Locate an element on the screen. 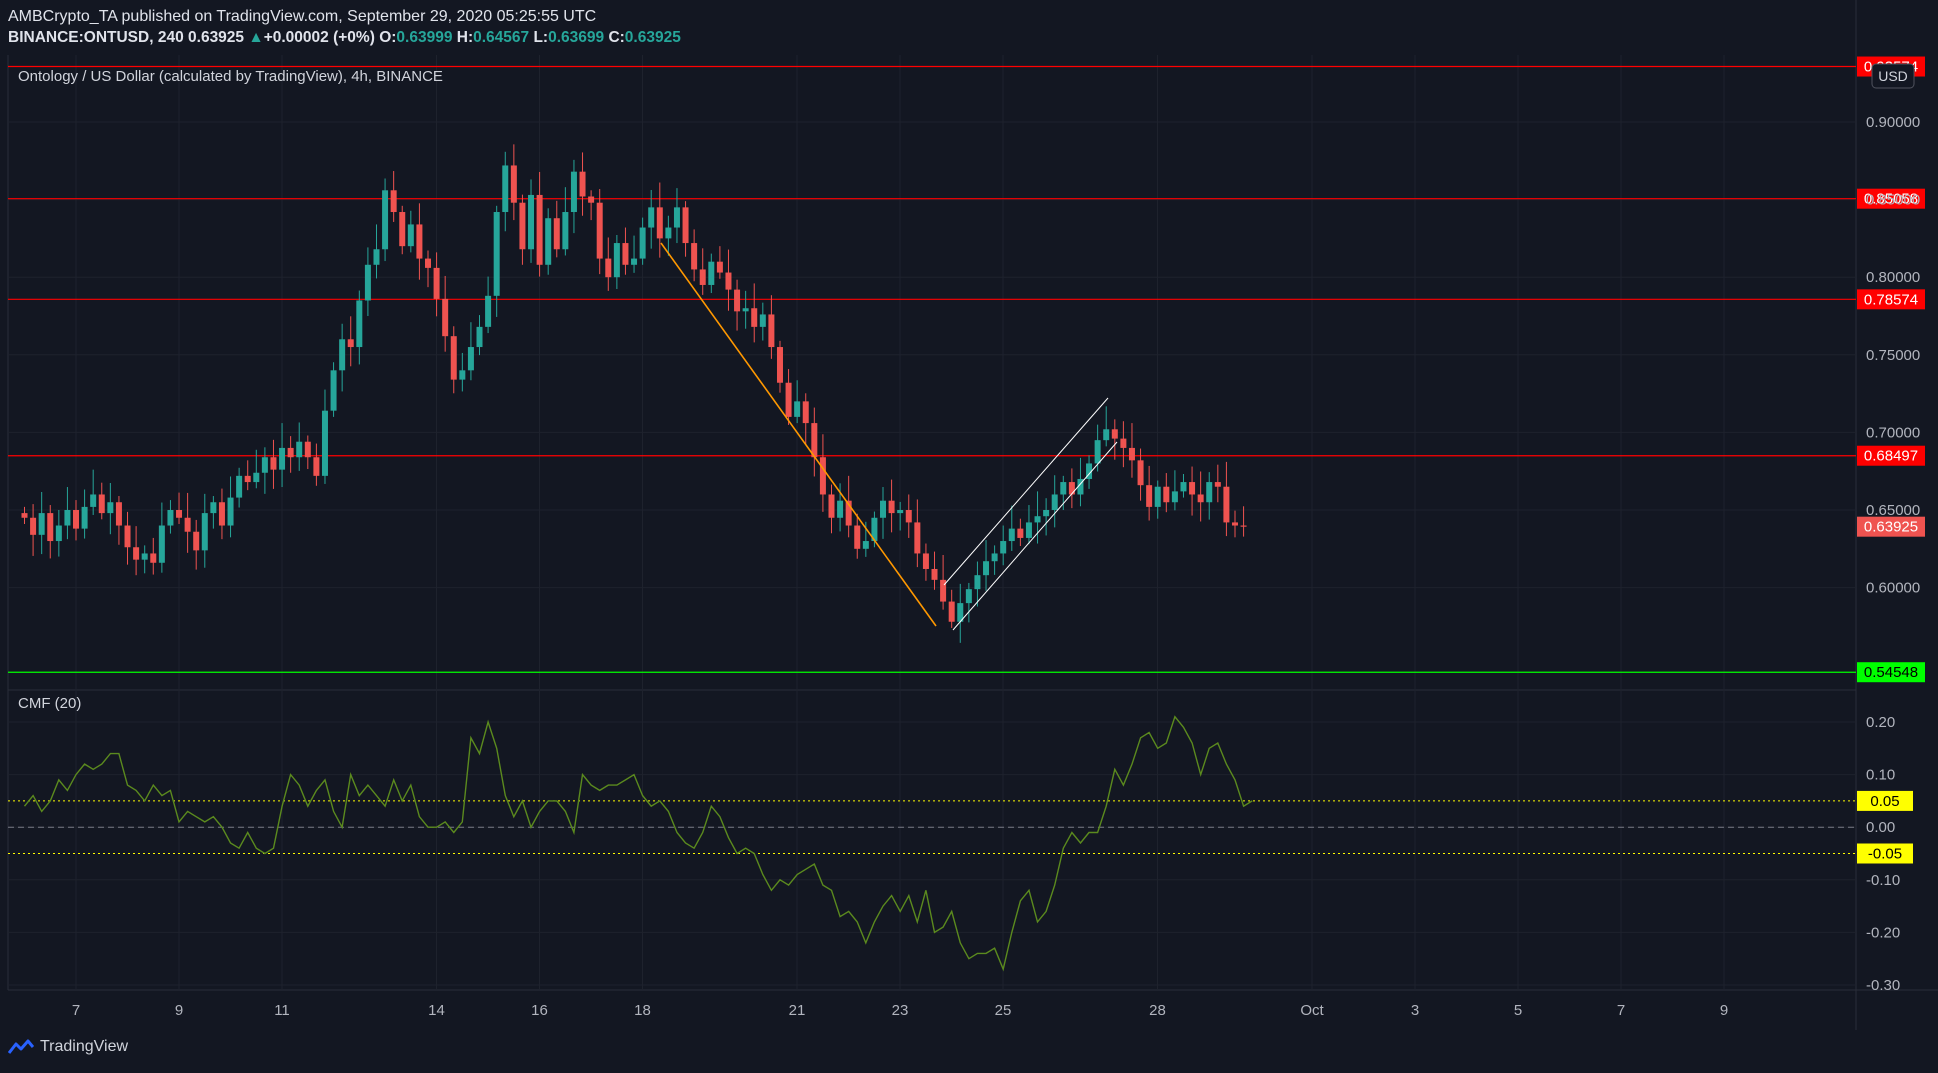  currency-badge: USD is located at coordinates (1893, 76).